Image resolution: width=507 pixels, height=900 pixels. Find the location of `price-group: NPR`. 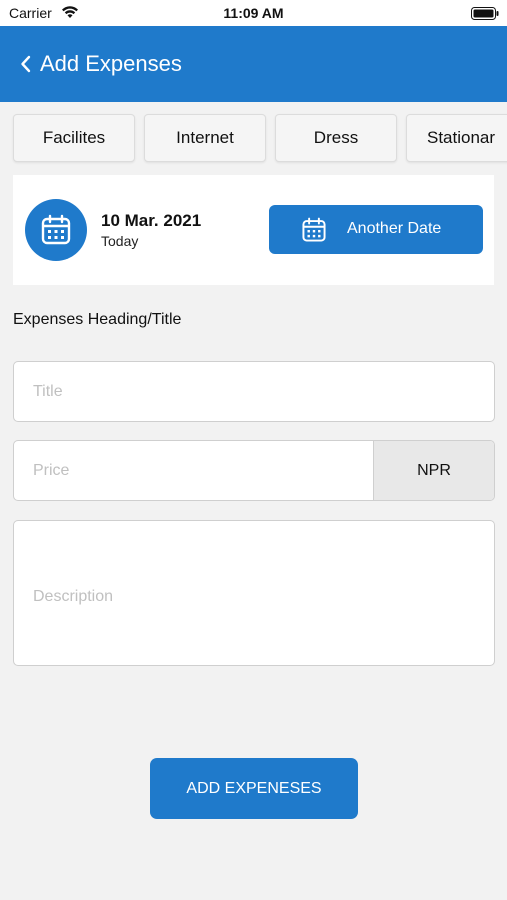

price-group: NPR is located at coordinates (254, 470).